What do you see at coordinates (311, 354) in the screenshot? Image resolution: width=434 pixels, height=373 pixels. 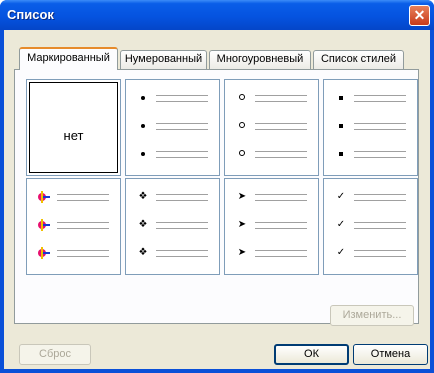 I see `ok-button: ОК` at bounding box center [311, 354].